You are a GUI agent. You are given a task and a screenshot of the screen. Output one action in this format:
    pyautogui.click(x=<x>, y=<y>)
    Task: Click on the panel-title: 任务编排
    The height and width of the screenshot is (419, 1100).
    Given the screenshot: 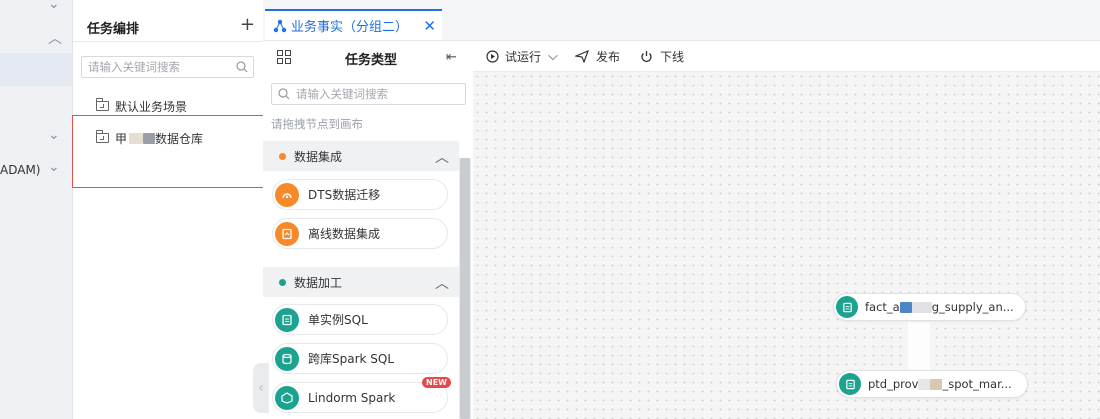 What is the action you would take?
    pyautogui.click(x=113, y=29)
    